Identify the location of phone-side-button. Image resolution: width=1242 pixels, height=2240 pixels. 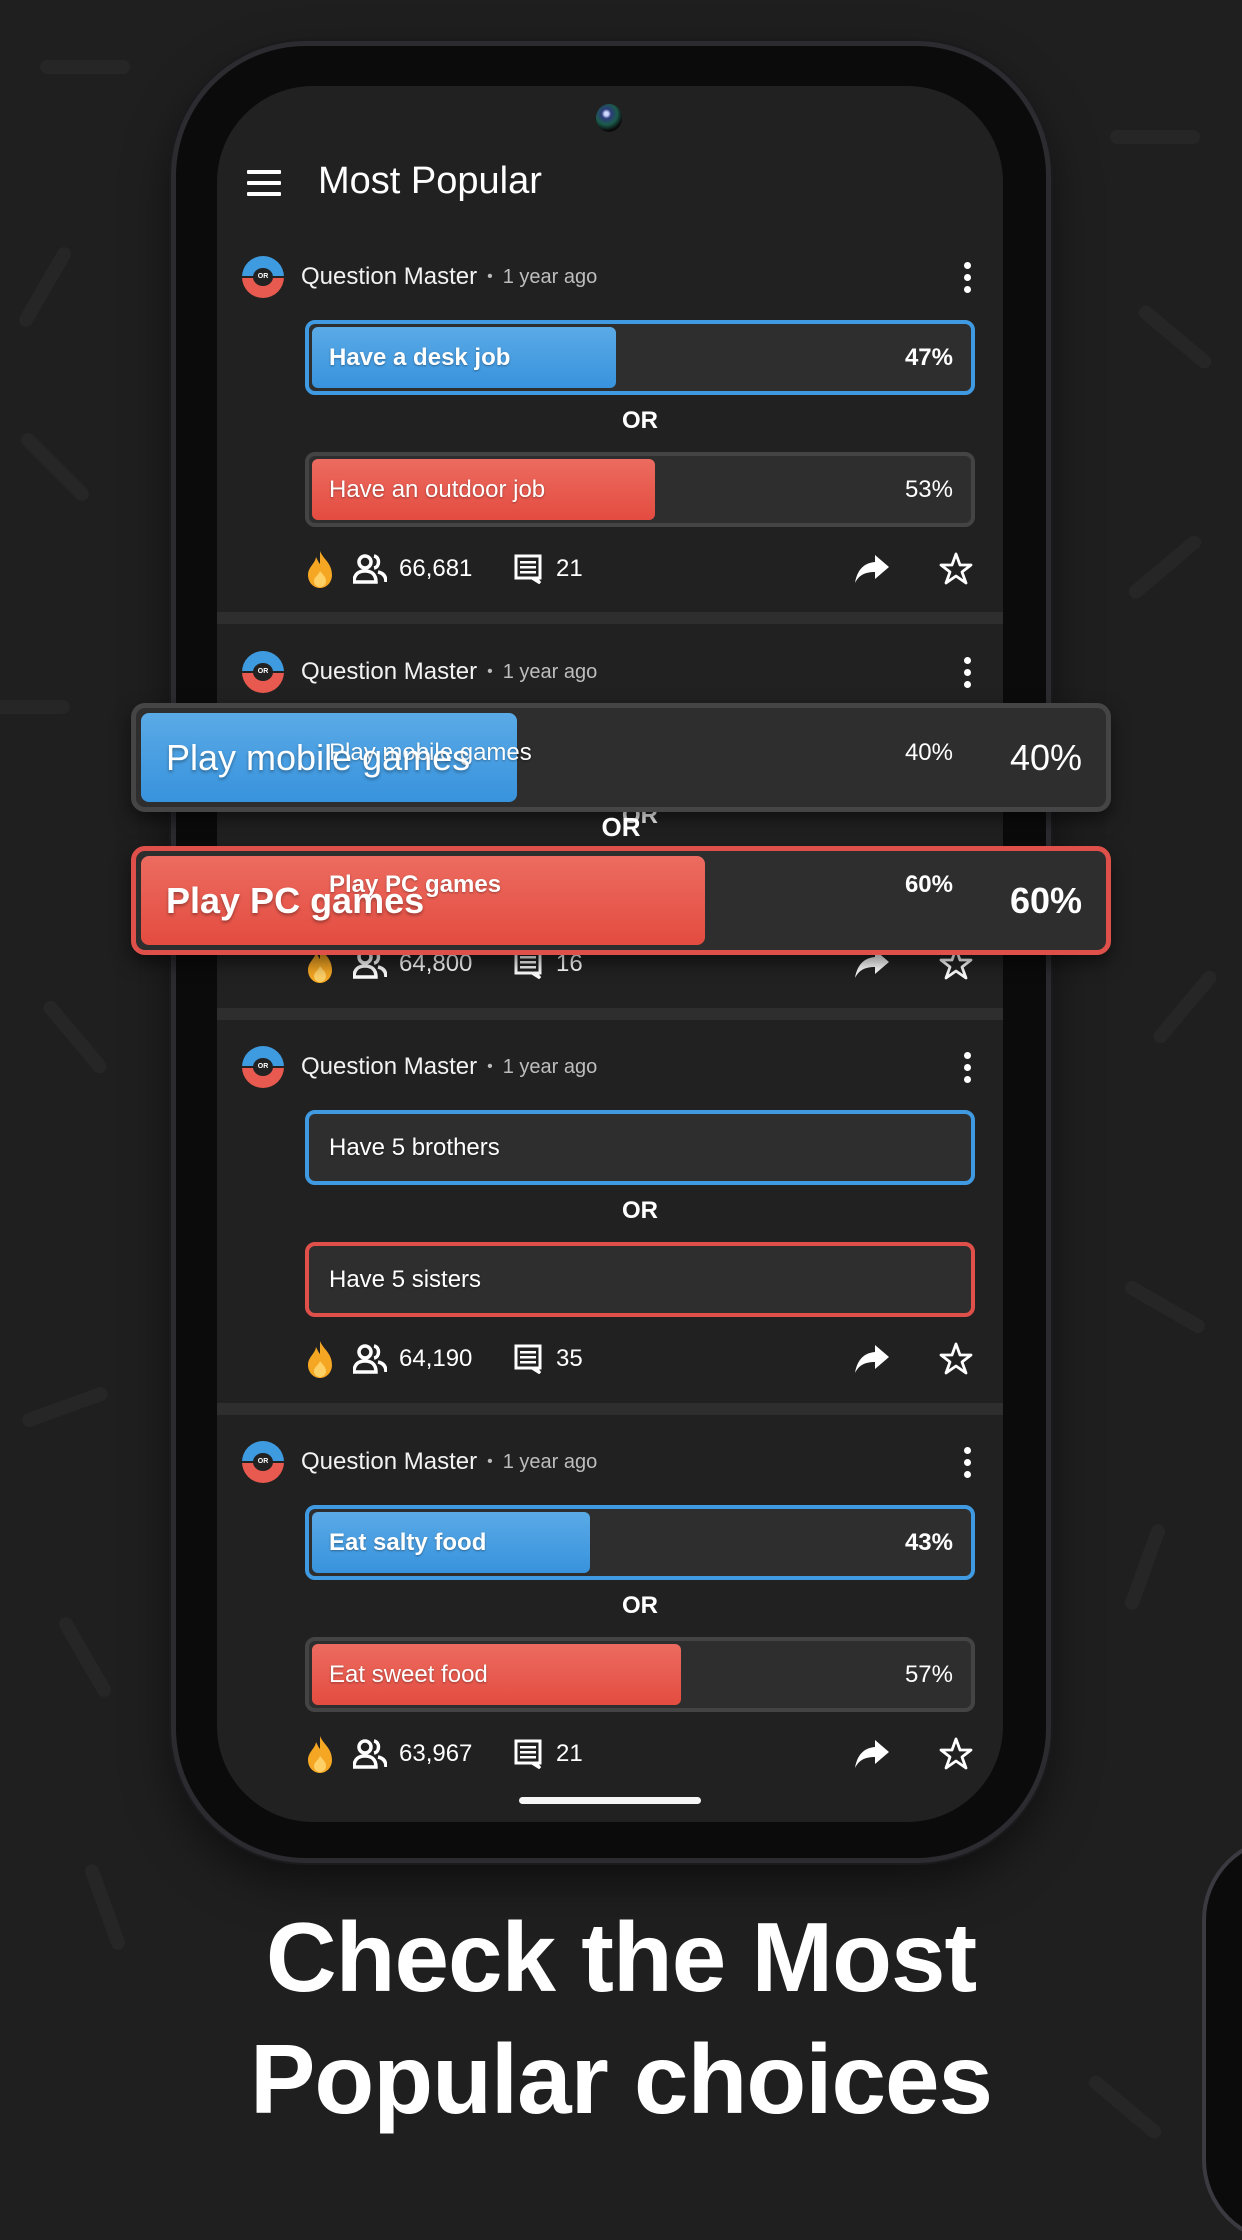
(1049, 560).